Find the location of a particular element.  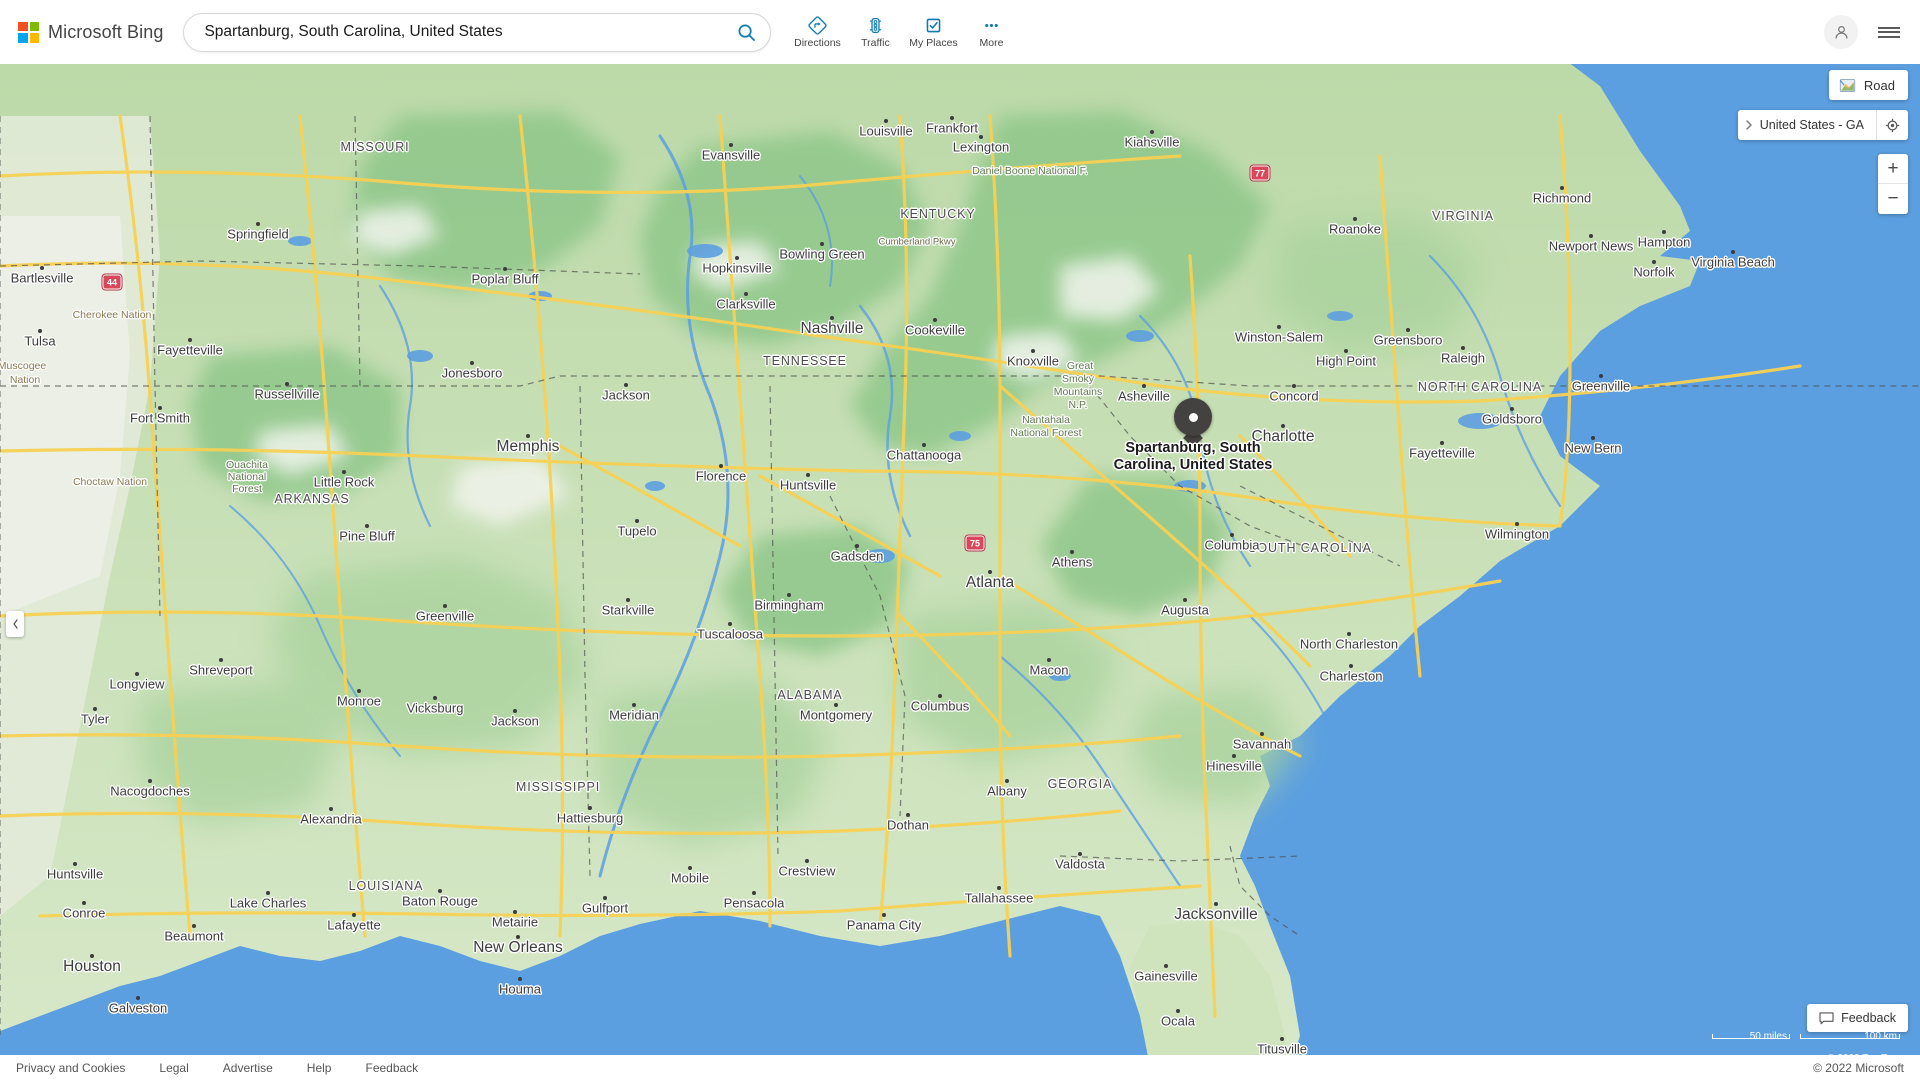

region-label: United States - GA is located at coordinates (1811, 125).